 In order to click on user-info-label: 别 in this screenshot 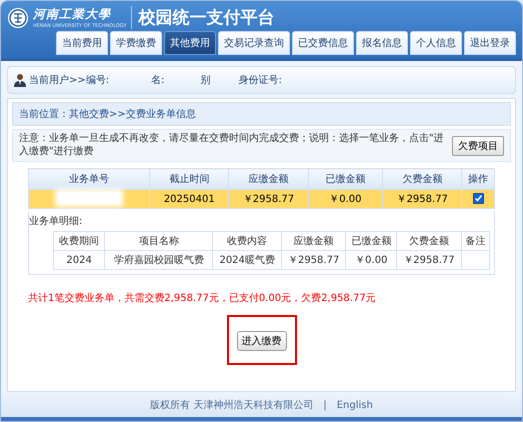, I will do `click(205, 80)`.